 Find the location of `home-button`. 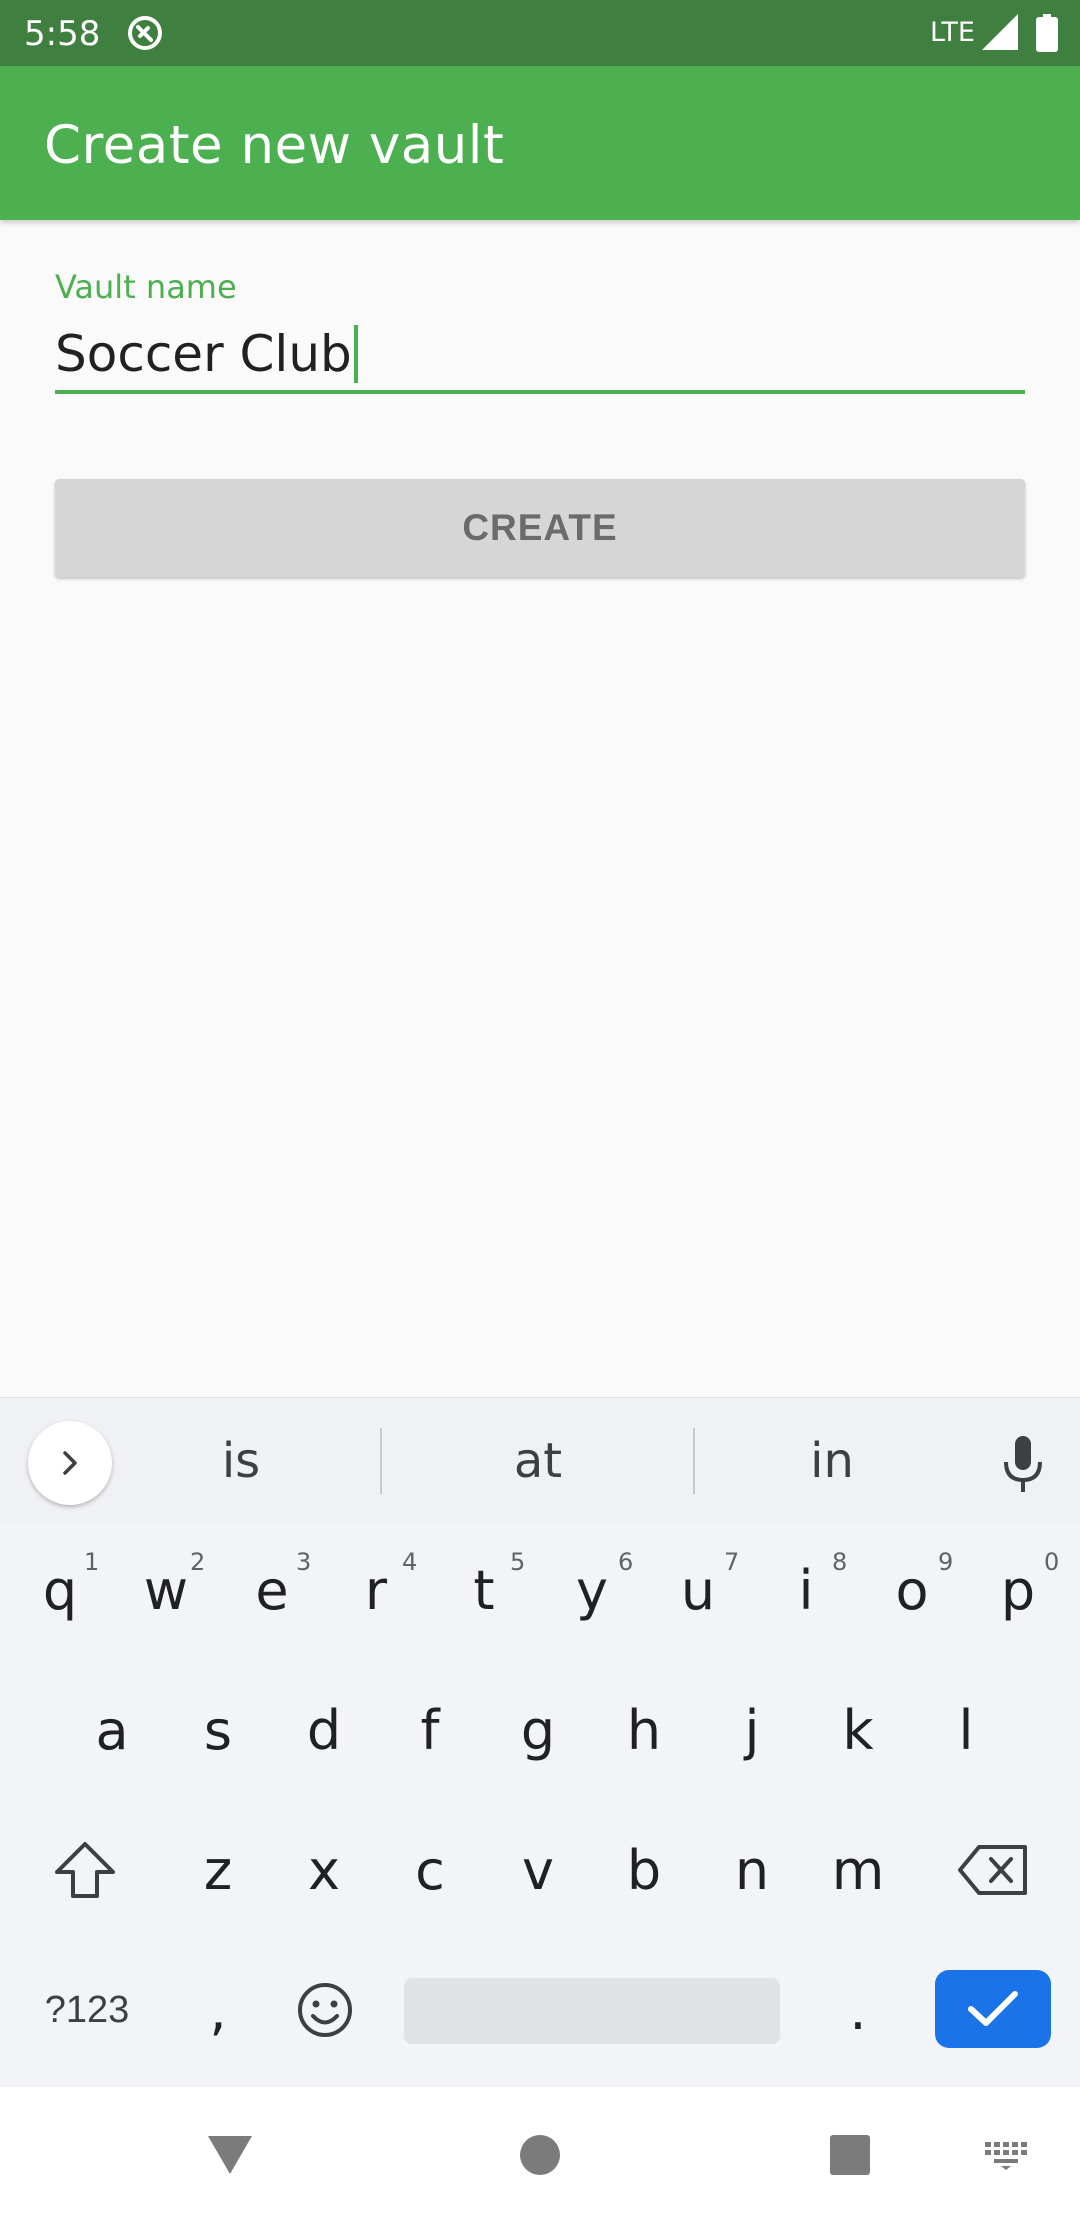

home-button is located at coordinates (540, 2155).